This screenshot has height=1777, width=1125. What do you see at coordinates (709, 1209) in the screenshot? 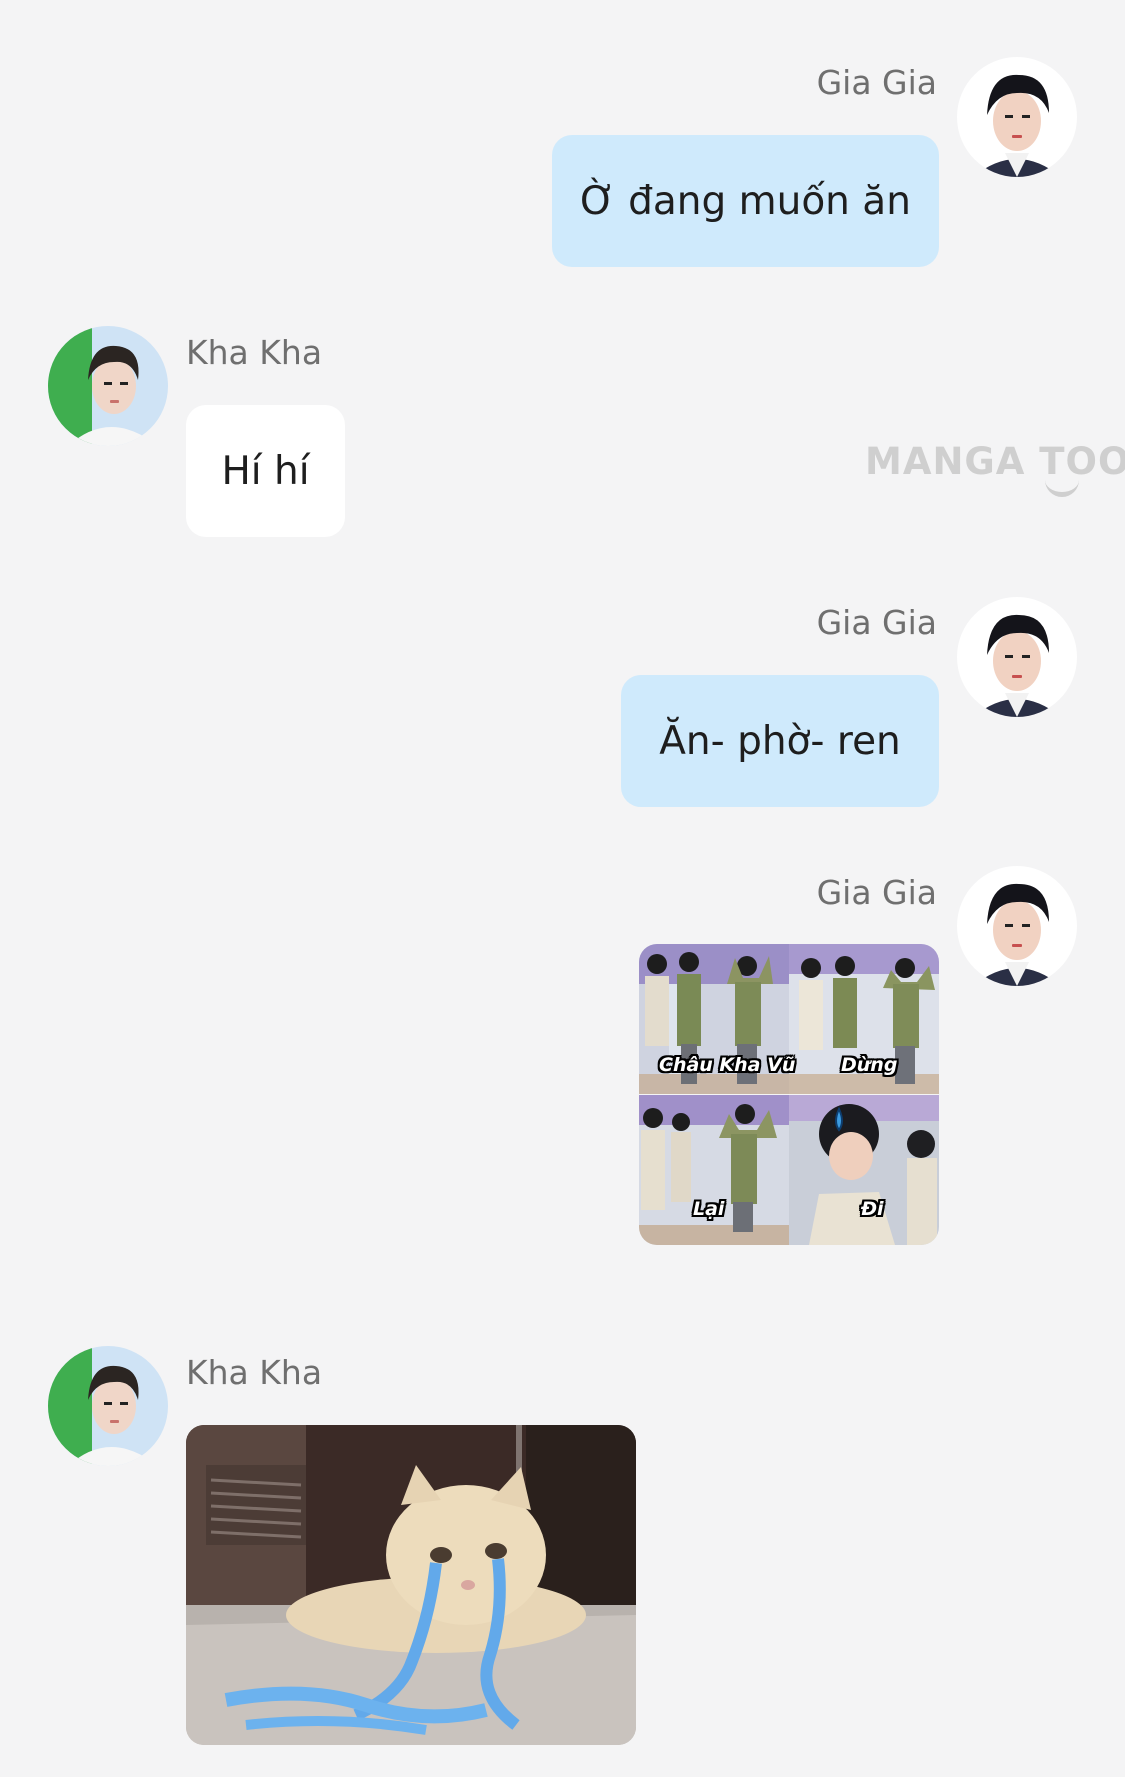
I see `meme-caption: Lại` at bounding box center [709, 1209].